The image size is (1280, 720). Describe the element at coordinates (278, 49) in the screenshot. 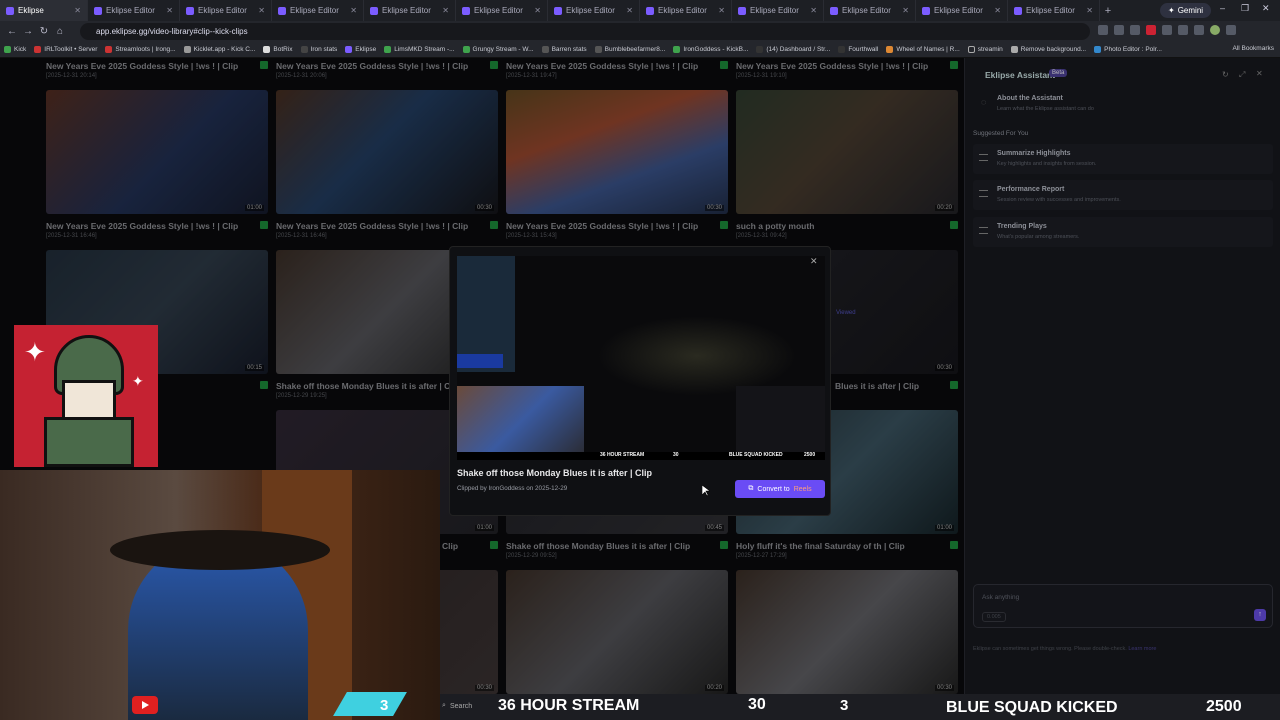

I see `bookmark-item: BotRix` at that location.